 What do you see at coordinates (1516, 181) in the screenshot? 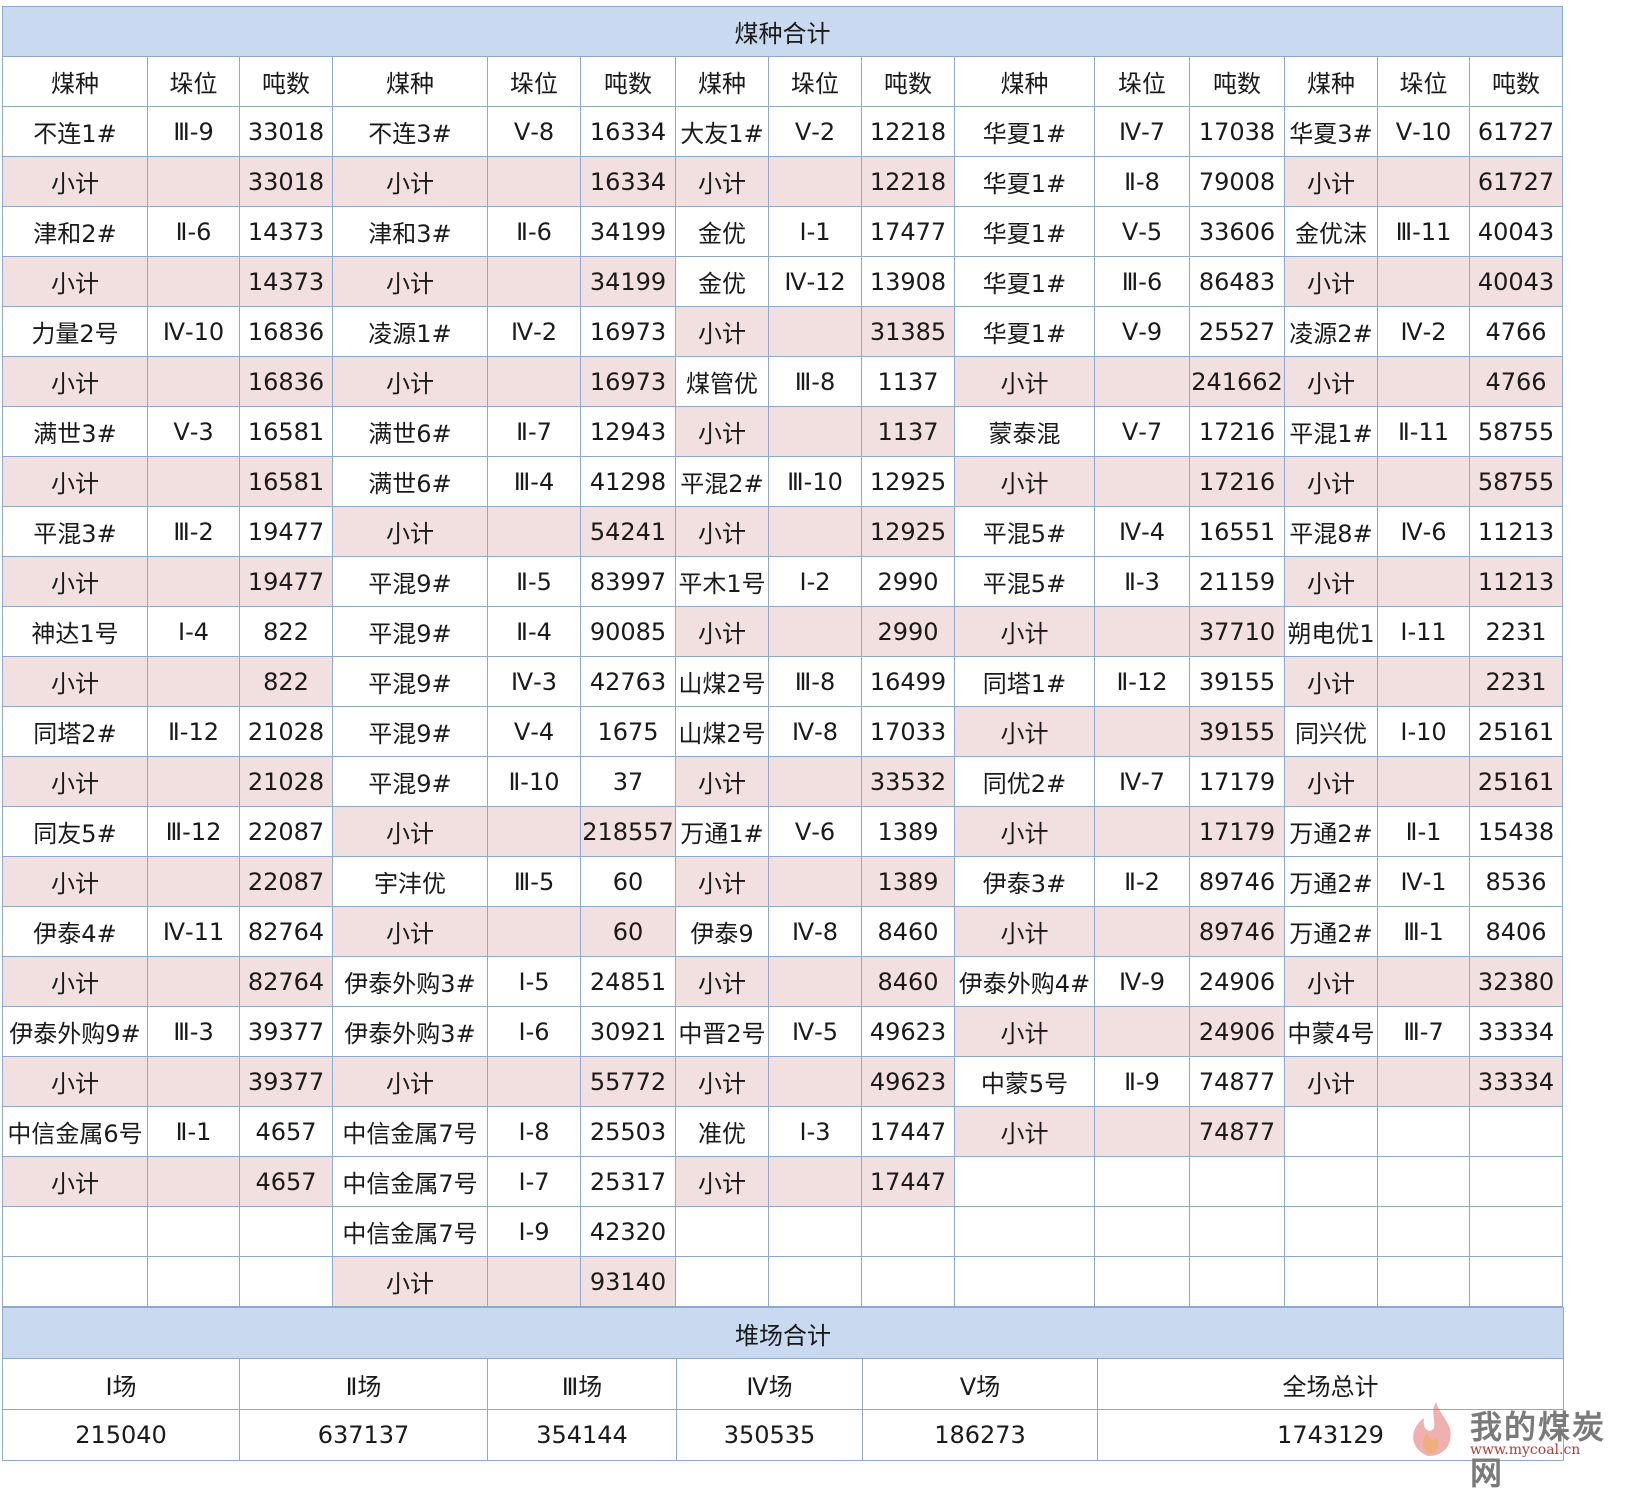
I see `tonnage-cell: 61727` at bounding box center [1516, 181].